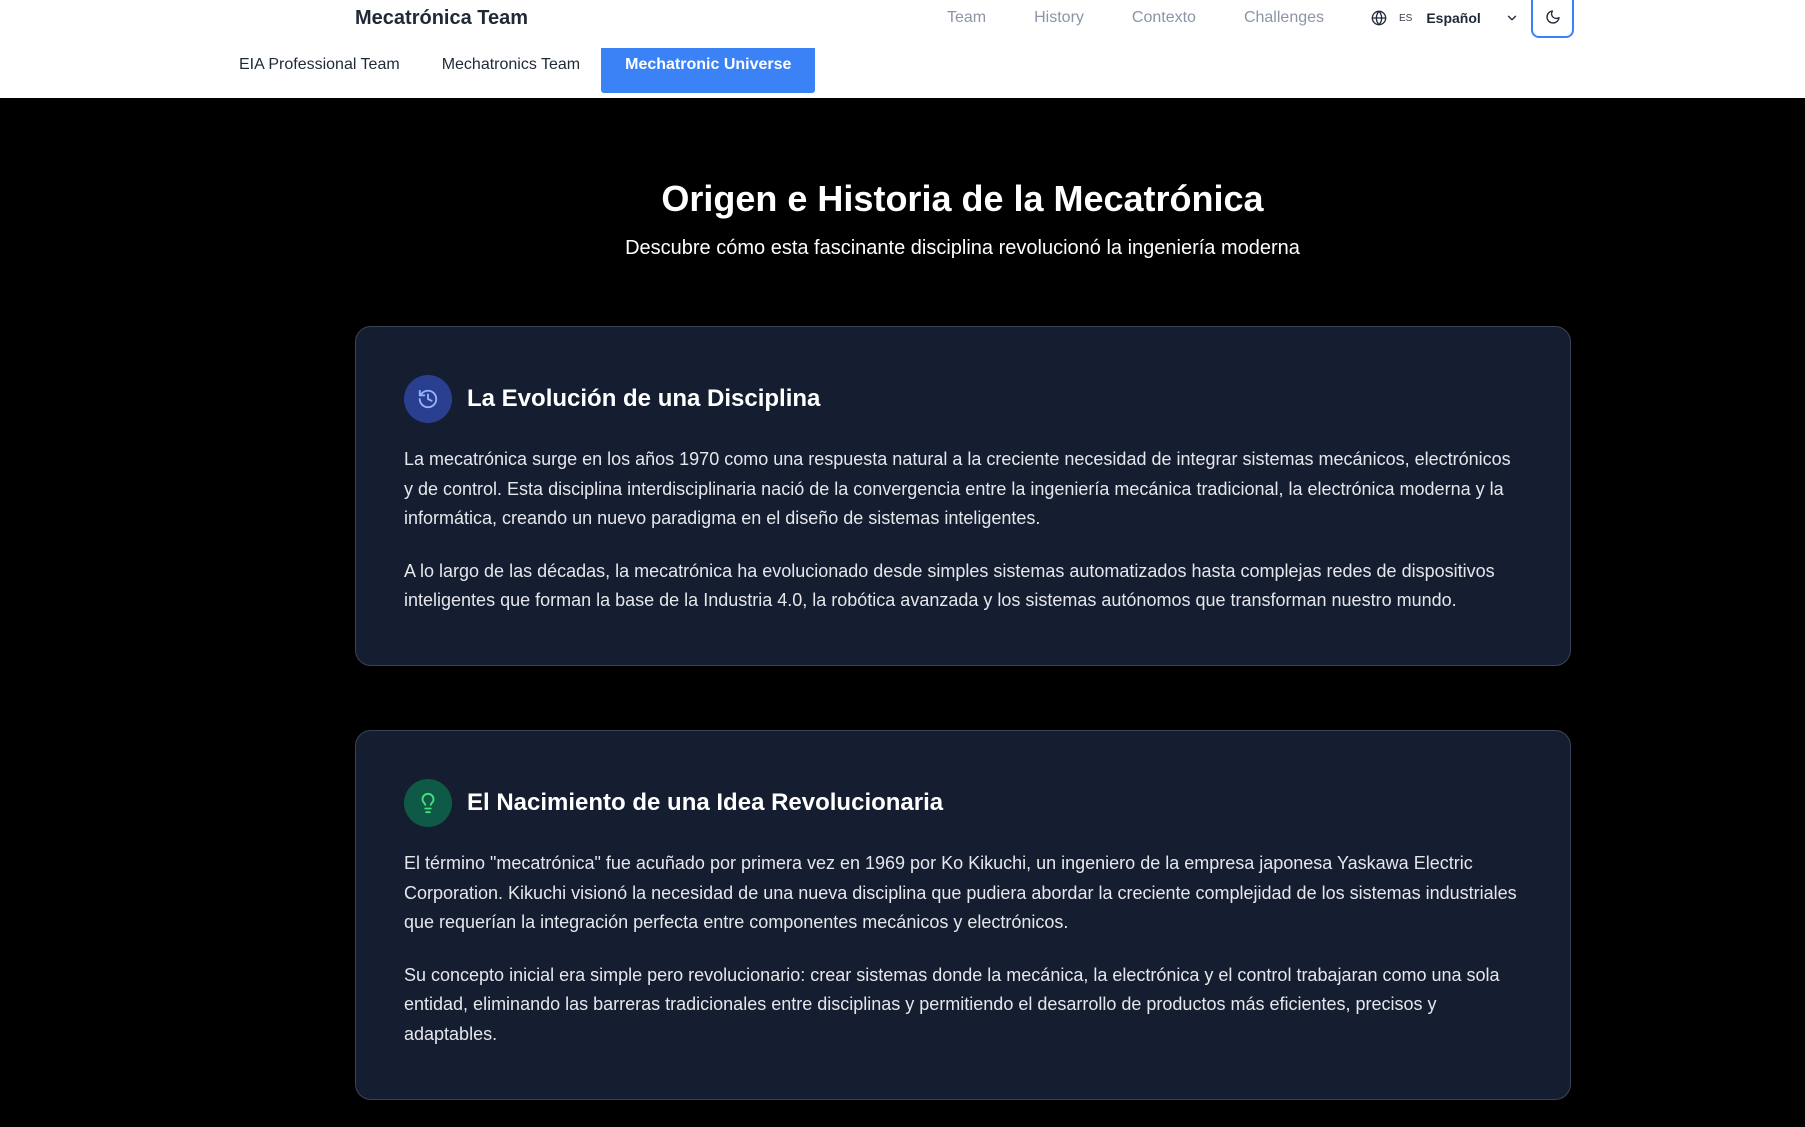  What do you see at coordinates (441, 18) in the screenshot?
I see `brand-title: Mecatrónica Team` at bounding box center [441, 18].